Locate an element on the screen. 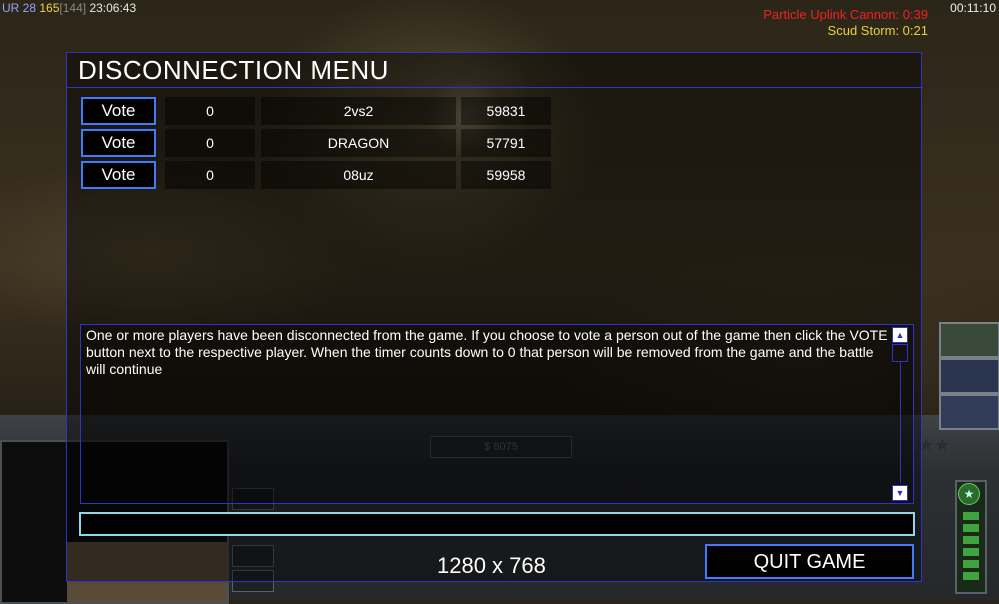  disconnect-timer: 59831 is located at coordinates (506, 111).